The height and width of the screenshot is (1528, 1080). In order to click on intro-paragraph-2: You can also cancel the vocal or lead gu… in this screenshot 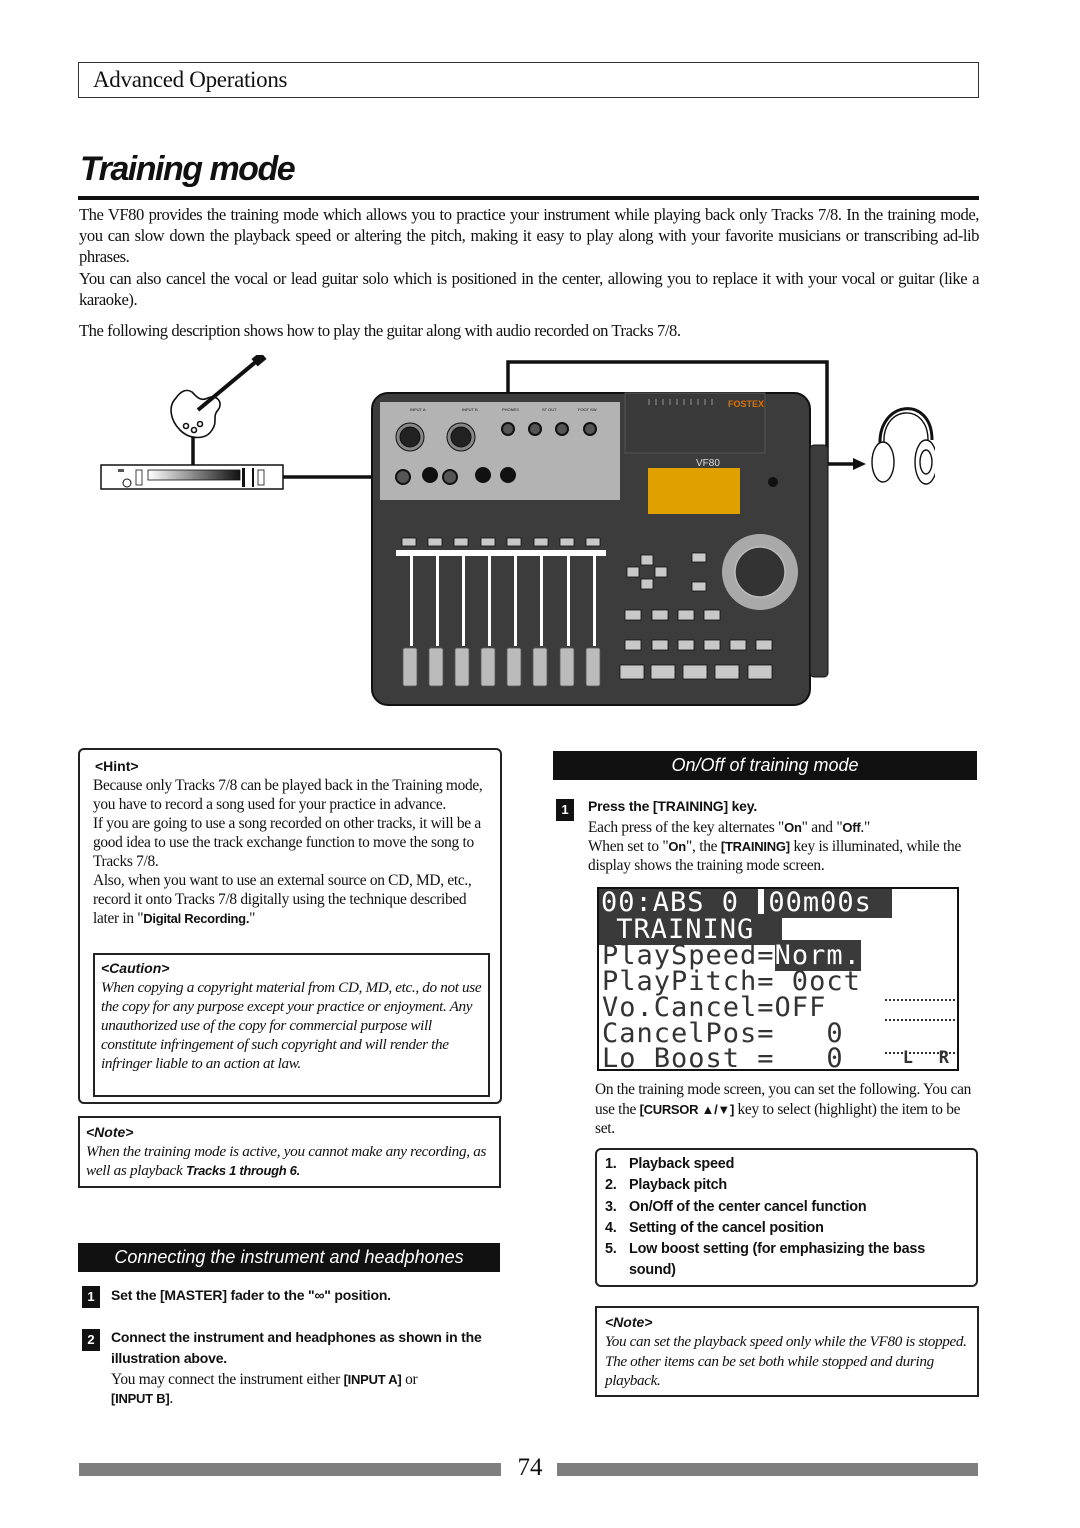, I will do `click(529, 288)`.